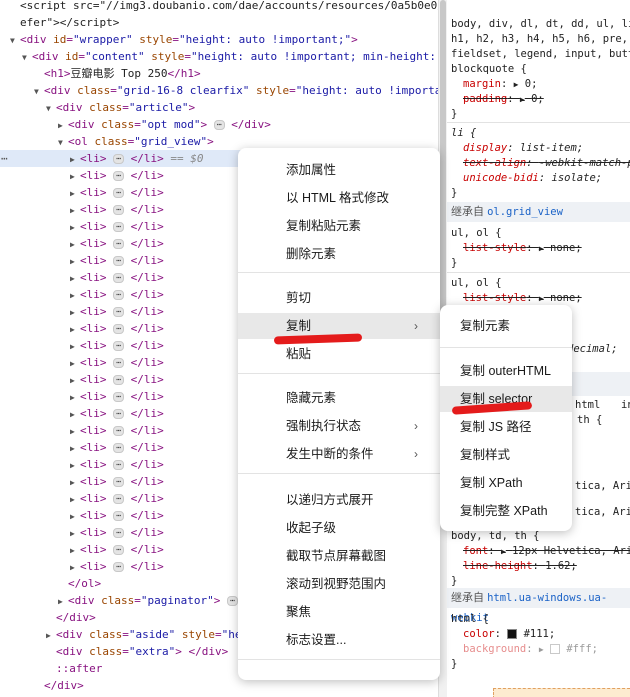 Image resolution: width=630 pixels, height=697 pixels. Describe the element at coordinates (339, 170) in the screenshot. I see `menu-item: 添加属性` at that location.